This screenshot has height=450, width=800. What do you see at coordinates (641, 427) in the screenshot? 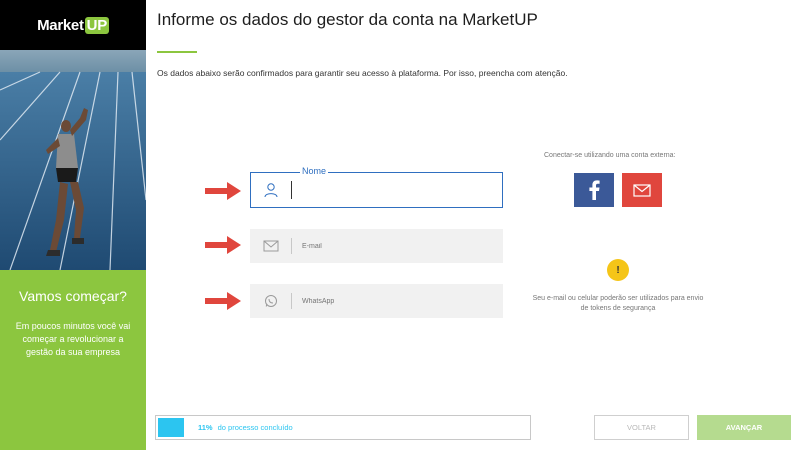
I see `back-button: VOLTAR` at bounding box center [641, 427].